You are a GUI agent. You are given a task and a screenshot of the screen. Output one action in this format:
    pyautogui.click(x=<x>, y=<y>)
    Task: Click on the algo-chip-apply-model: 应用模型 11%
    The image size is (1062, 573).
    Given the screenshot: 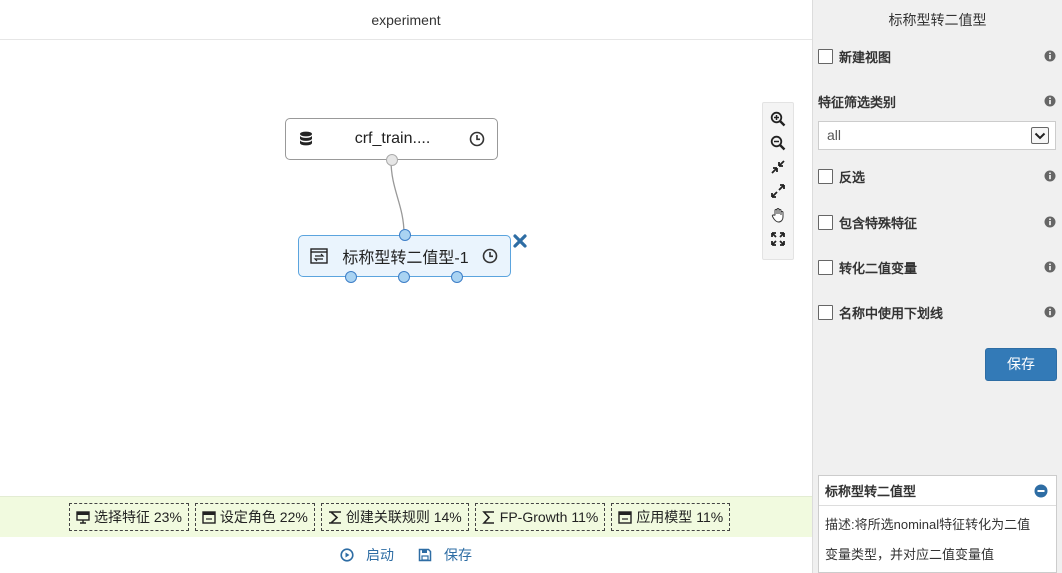 What is the action you would take?
    pyautogui.click(x=671, y=517)
    